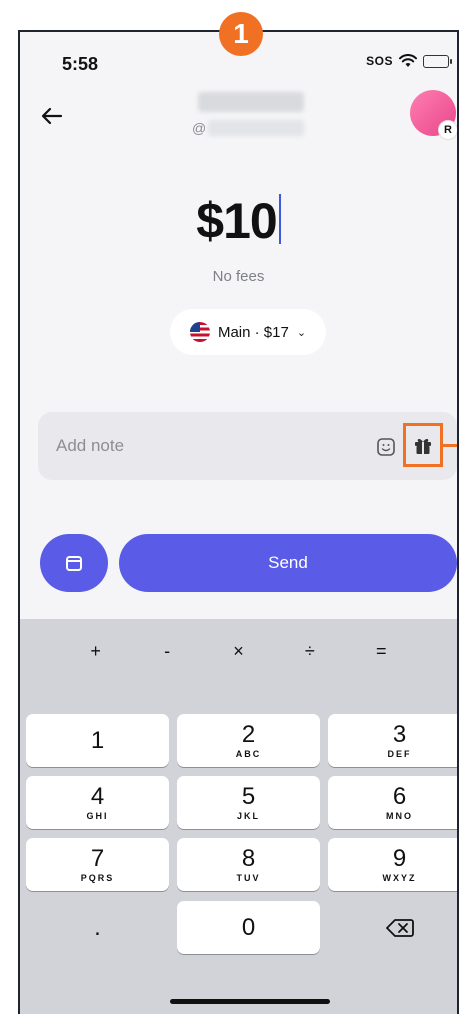 The width and height of the screenshot is (461, 1014). I want to click on amount-value: $10, so click(236, 221).